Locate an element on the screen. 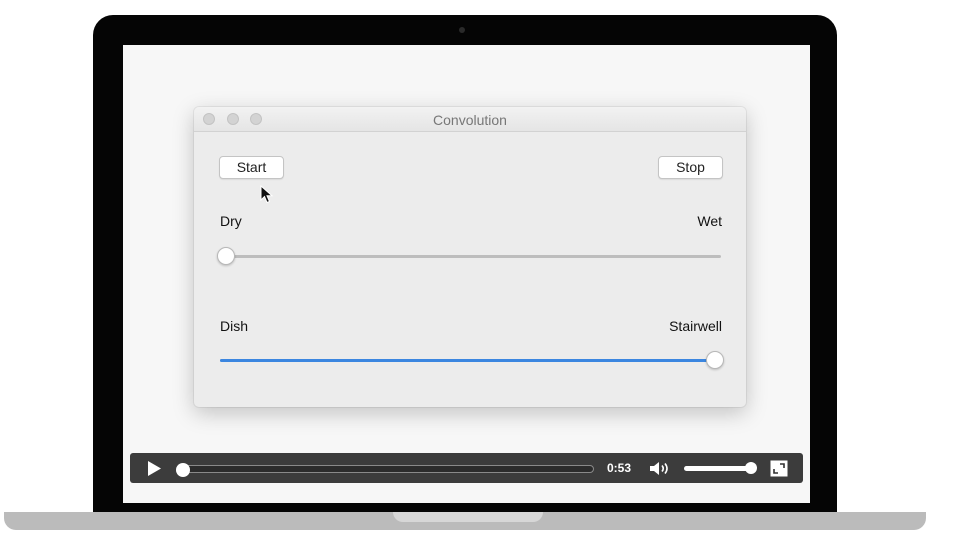  room-slider-fill is located at coordinates (470, 360).